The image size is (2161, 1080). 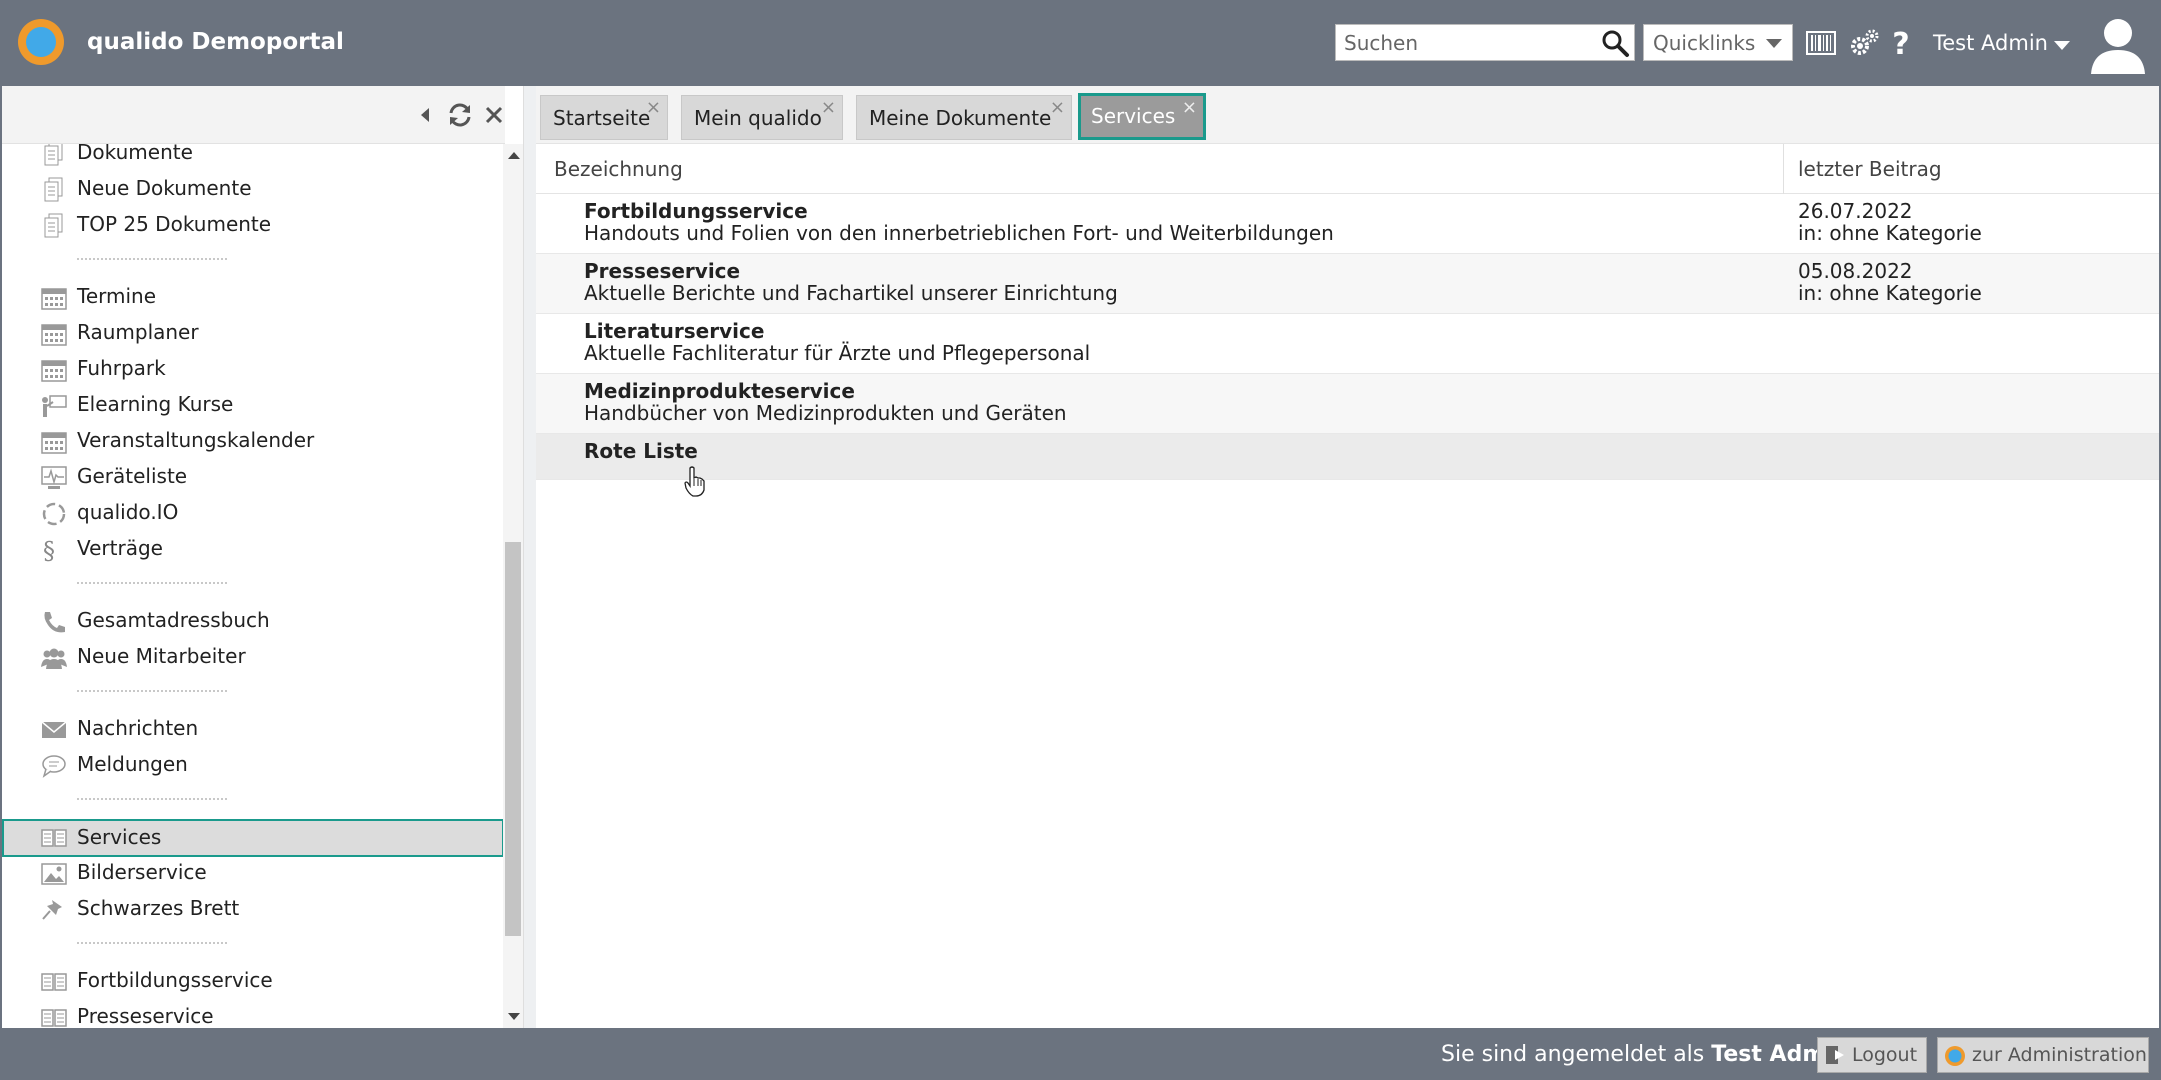 I want to click on image-icon, so click(x=54, y=874).